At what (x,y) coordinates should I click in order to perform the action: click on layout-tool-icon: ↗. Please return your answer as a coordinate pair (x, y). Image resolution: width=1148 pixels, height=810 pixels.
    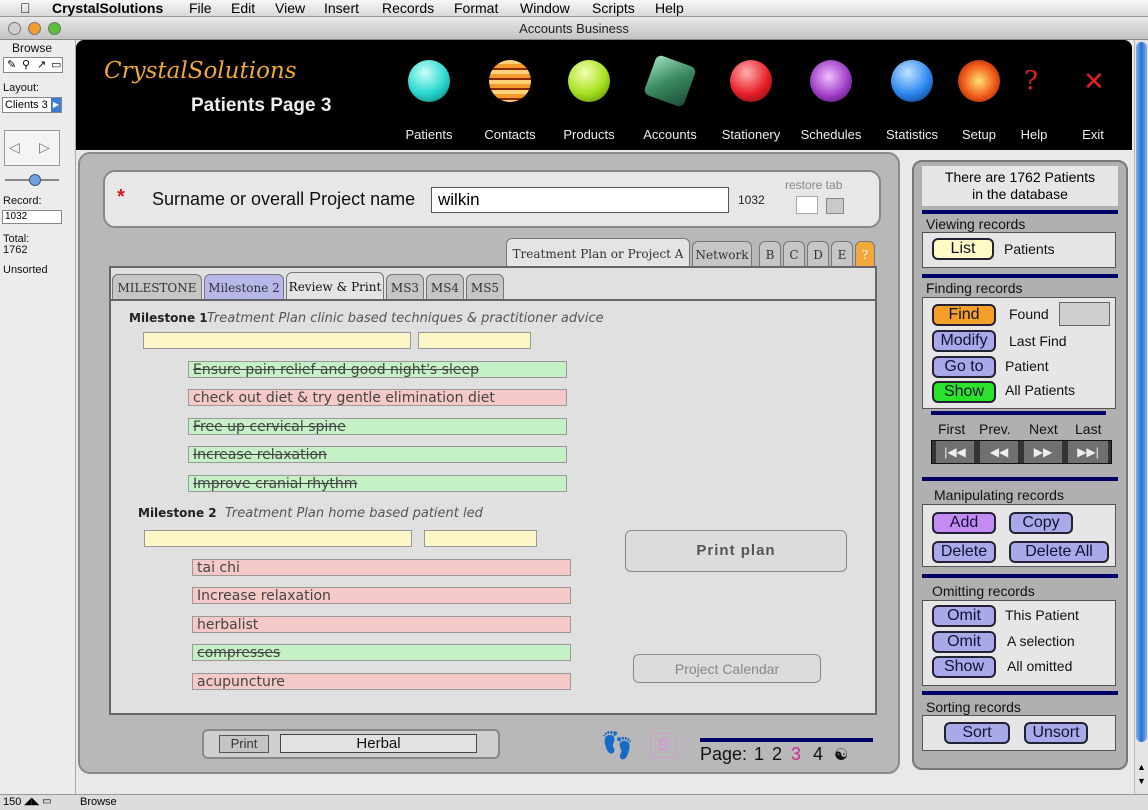
    Looking at the image, I should click on (41, 64).